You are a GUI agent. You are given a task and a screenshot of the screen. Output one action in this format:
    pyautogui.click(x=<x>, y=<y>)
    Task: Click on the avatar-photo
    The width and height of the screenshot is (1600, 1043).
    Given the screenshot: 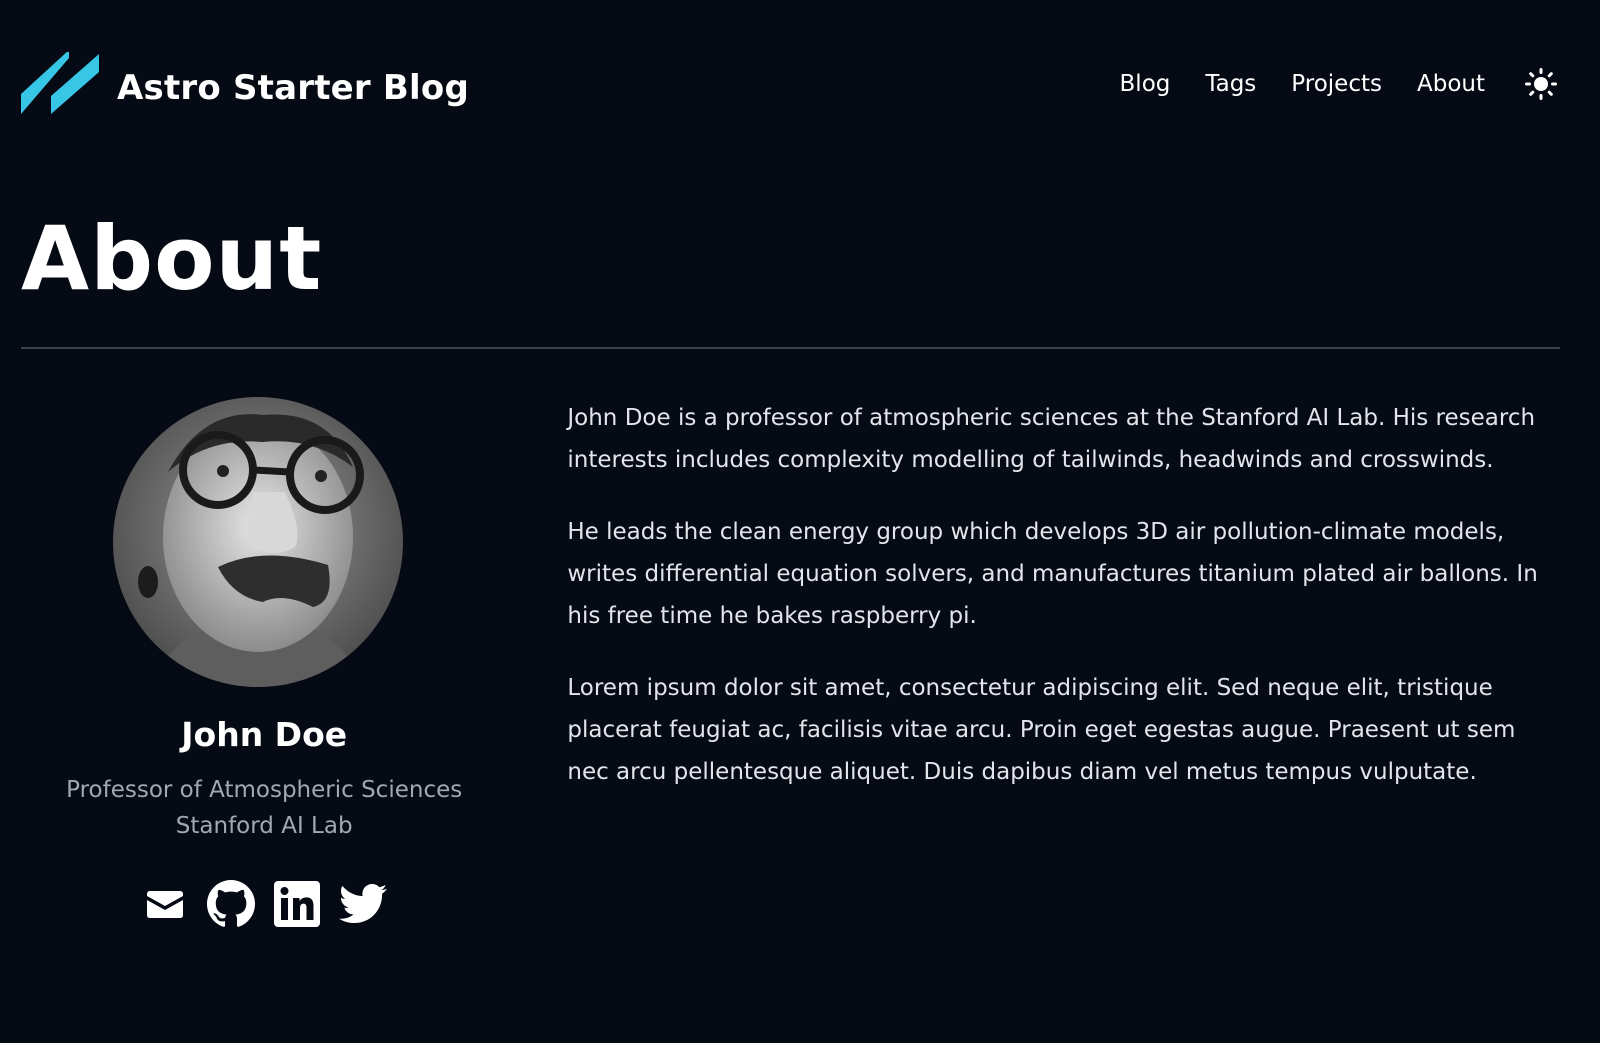 What is the action you would take?
    pyautogui.click(x=258, y=542)
    